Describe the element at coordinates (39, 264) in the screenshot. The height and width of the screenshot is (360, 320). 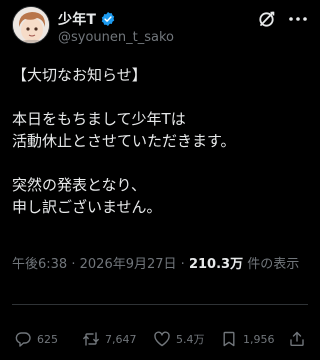
I see `post-time: 午後6:38` at that location.